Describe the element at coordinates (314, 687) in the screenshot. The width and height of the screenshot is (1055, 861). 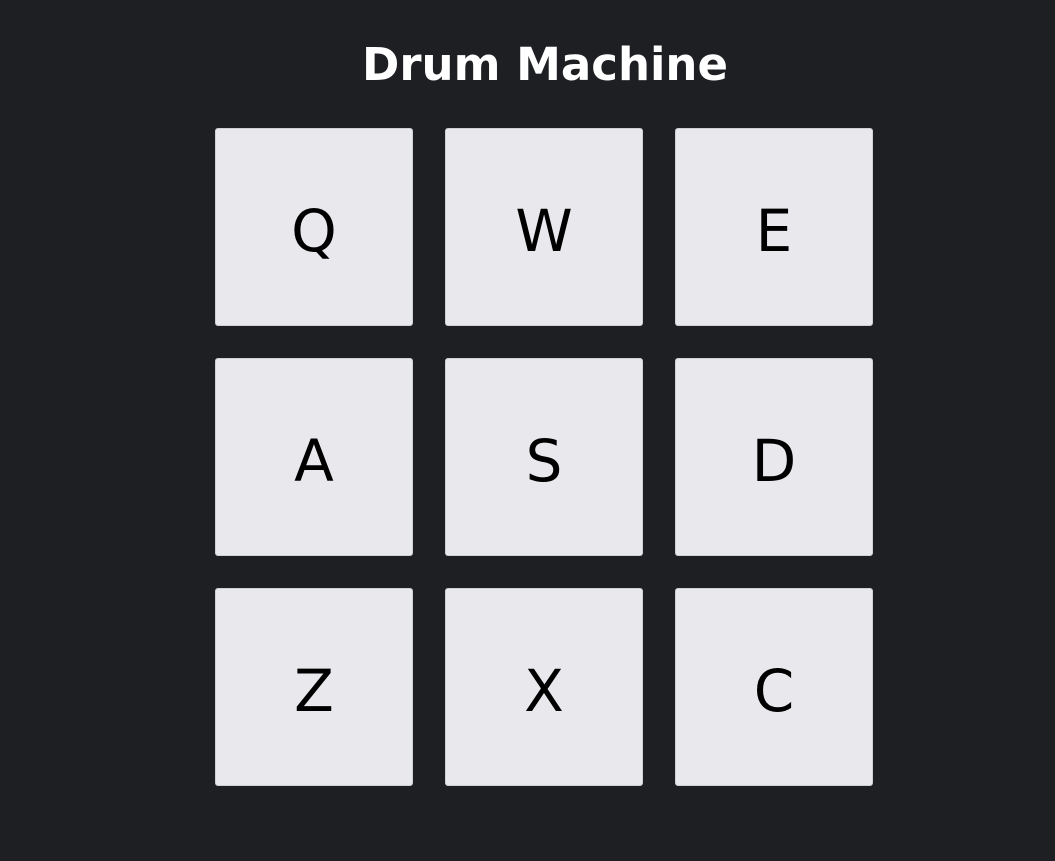
I see `drum-pad-z: Z` at that location.